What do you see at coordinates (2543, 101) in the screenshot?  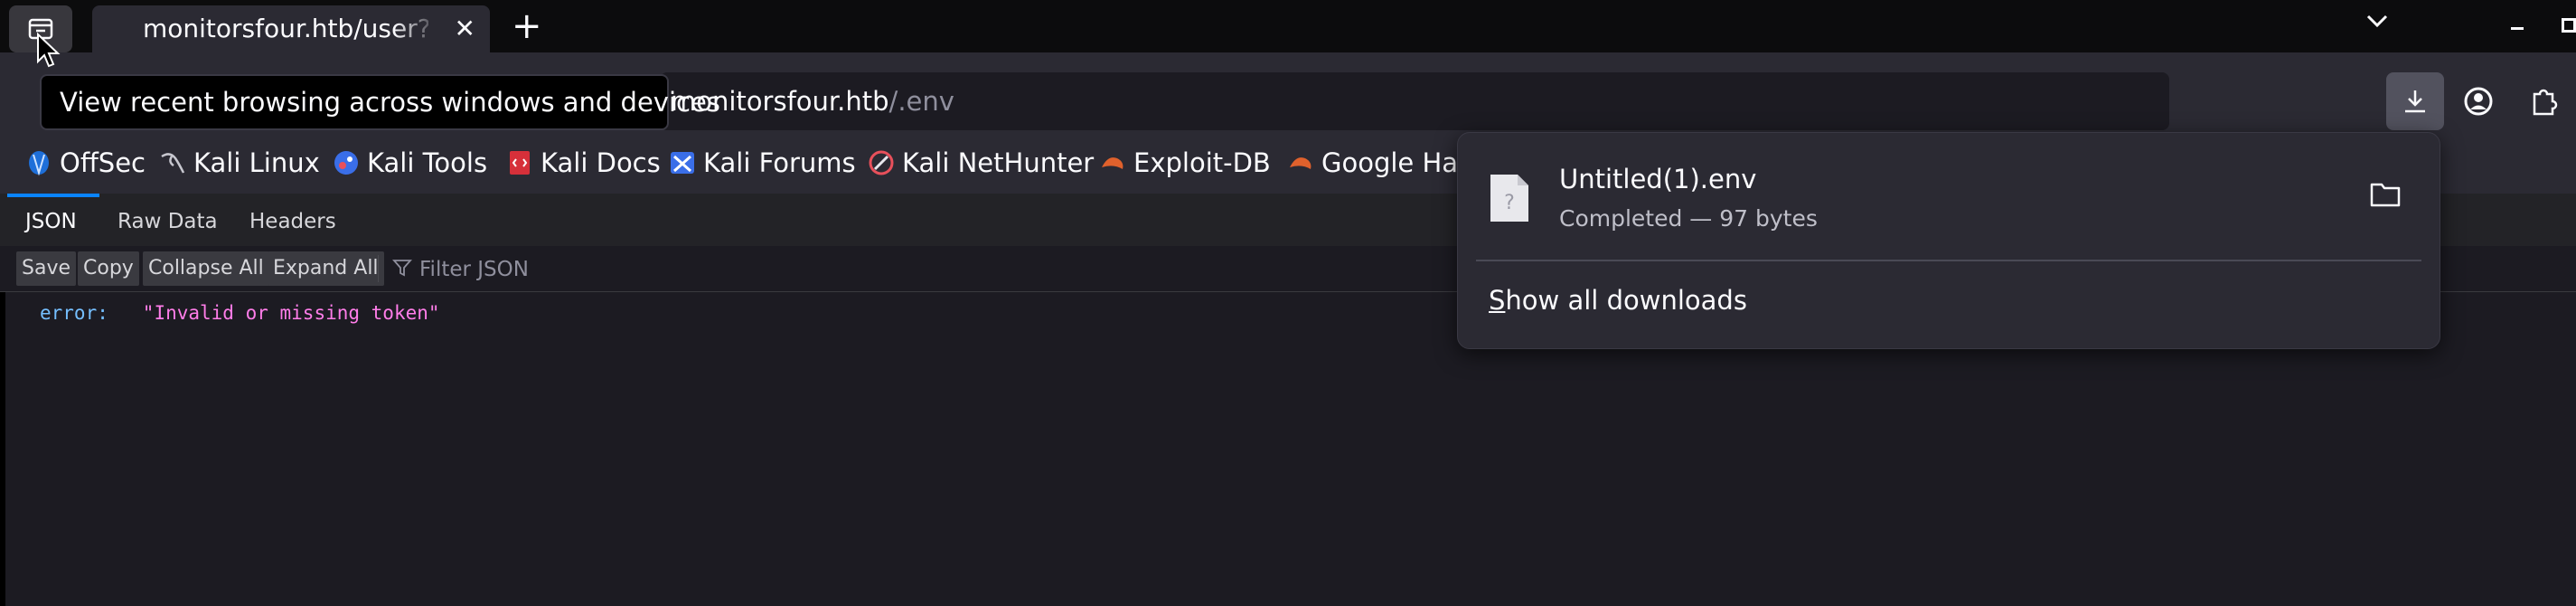 I see `extensions-icon` at bounding box center [2543, 101].